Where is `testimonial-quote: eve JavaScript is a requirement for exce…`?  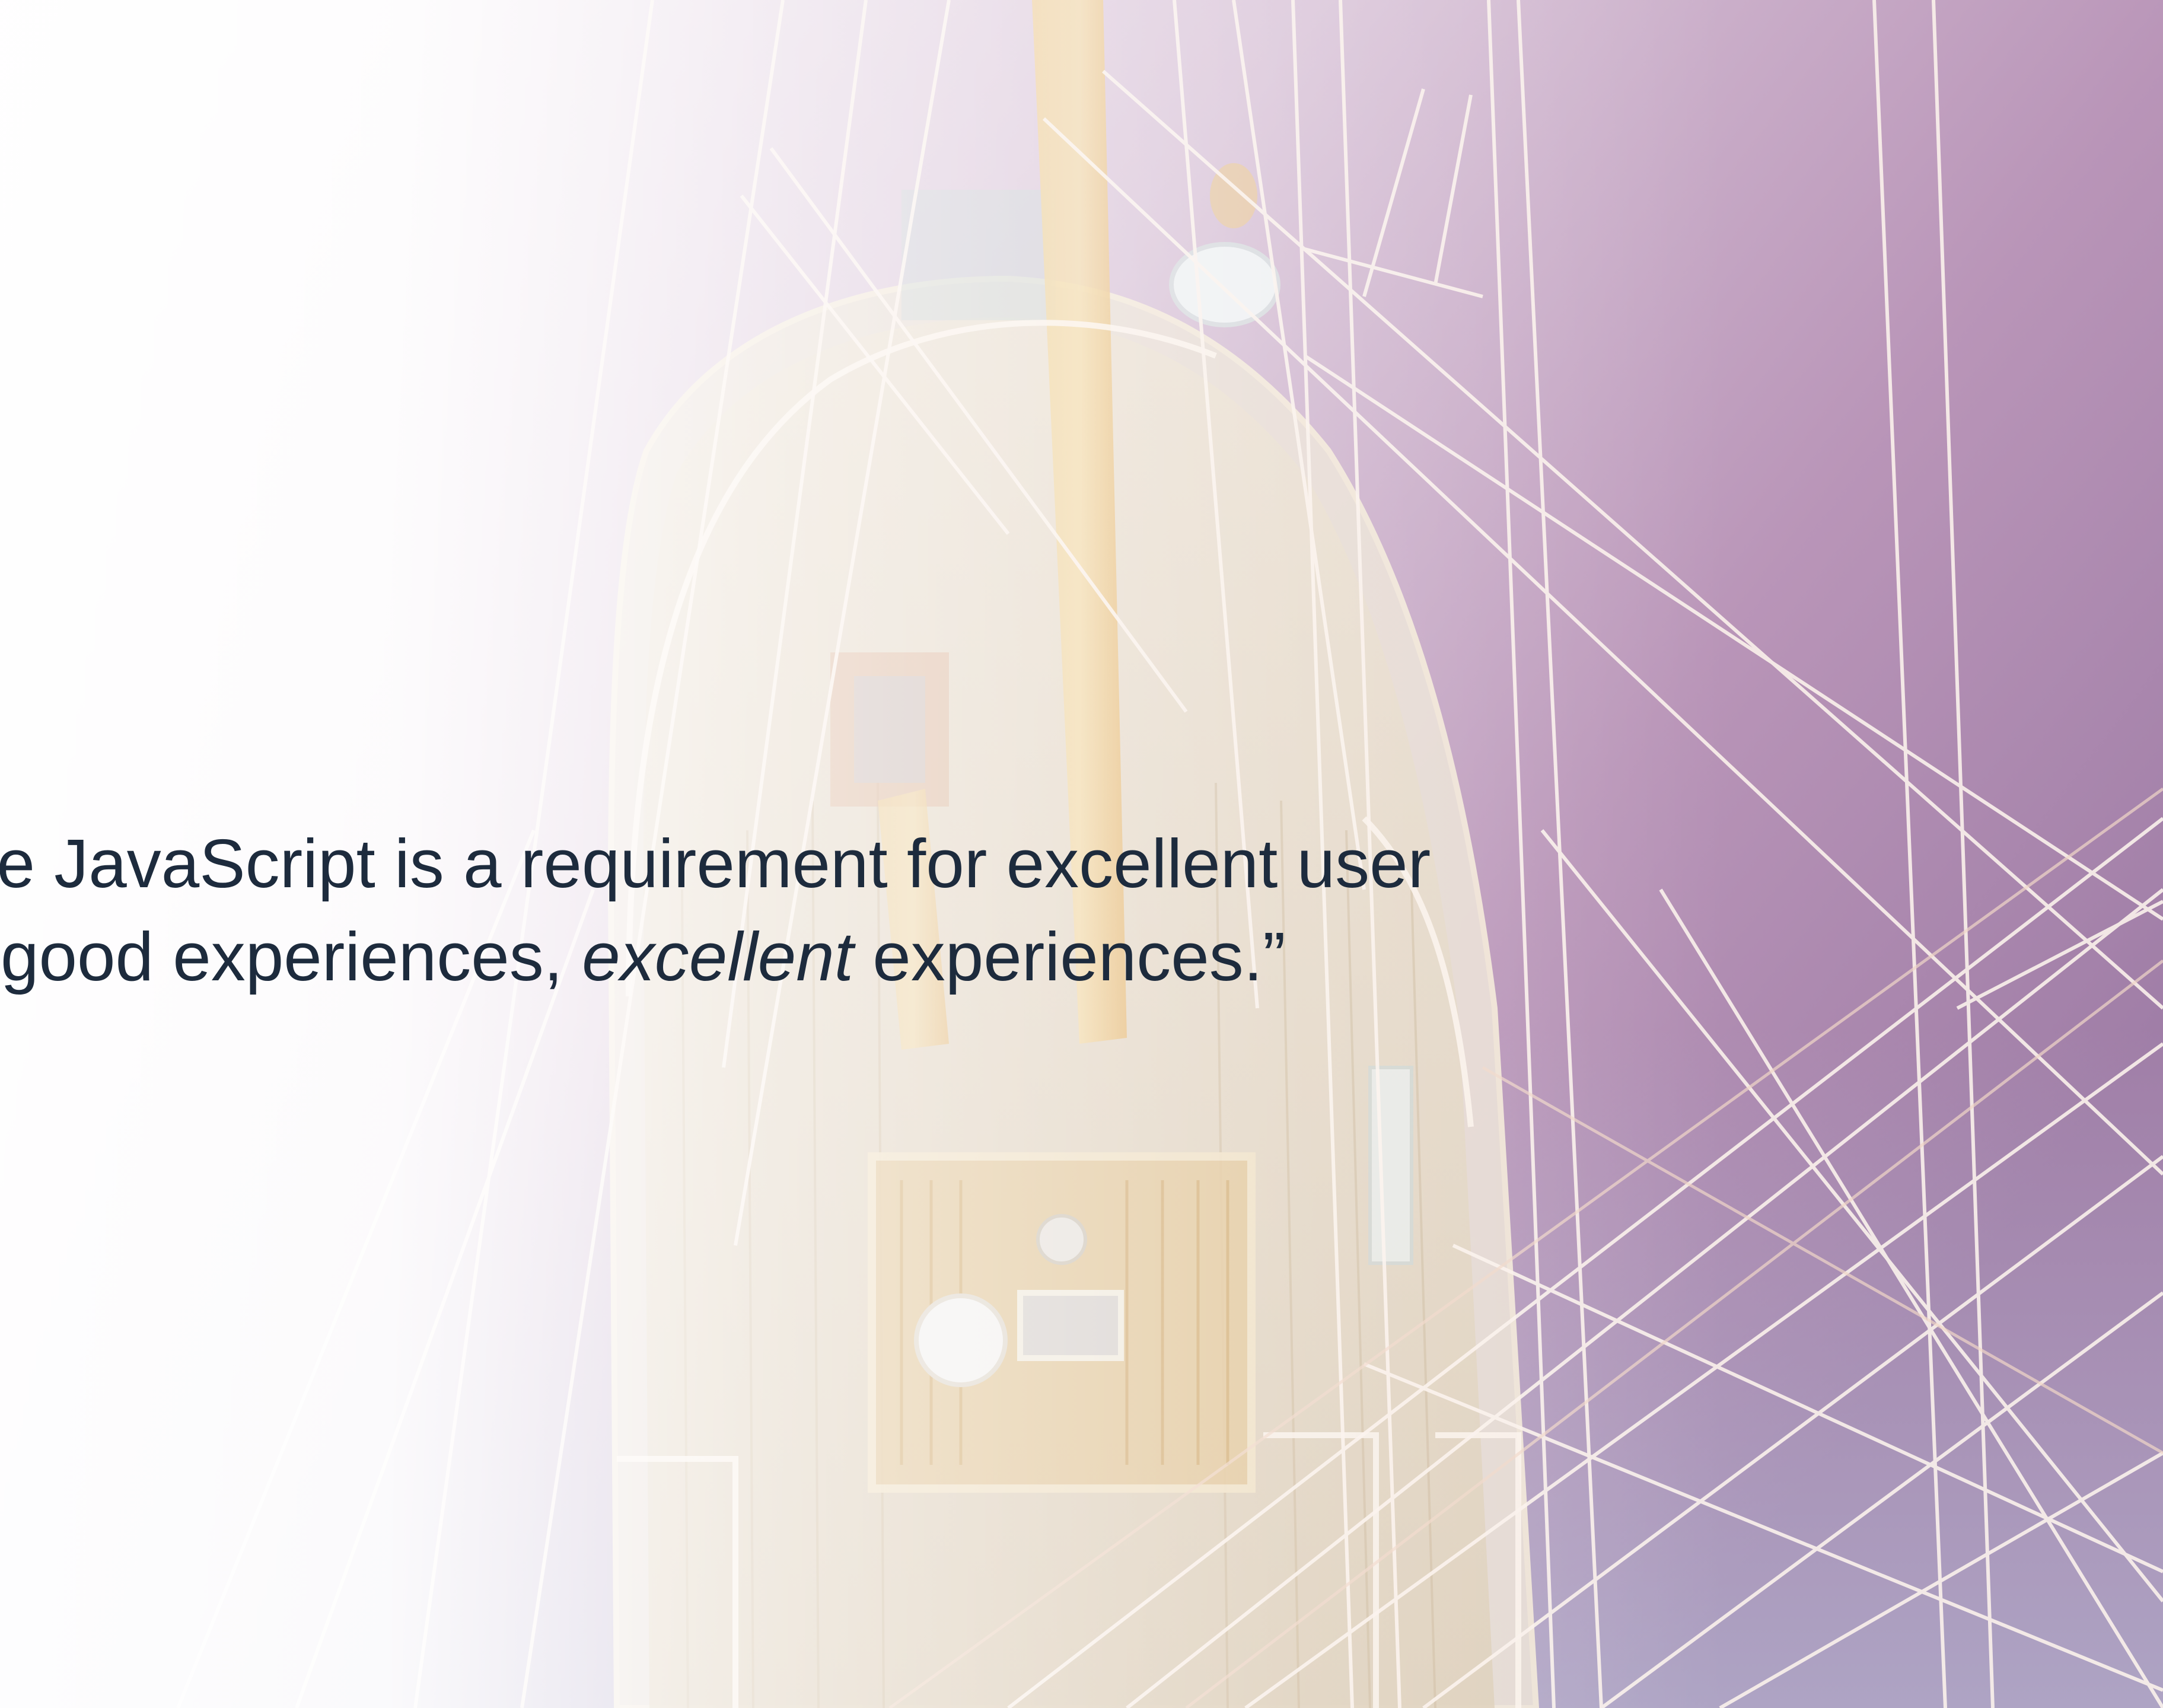
testimonial-quote: eve JavaScript is a requirement for exce… is located at coordinates (822, 910).